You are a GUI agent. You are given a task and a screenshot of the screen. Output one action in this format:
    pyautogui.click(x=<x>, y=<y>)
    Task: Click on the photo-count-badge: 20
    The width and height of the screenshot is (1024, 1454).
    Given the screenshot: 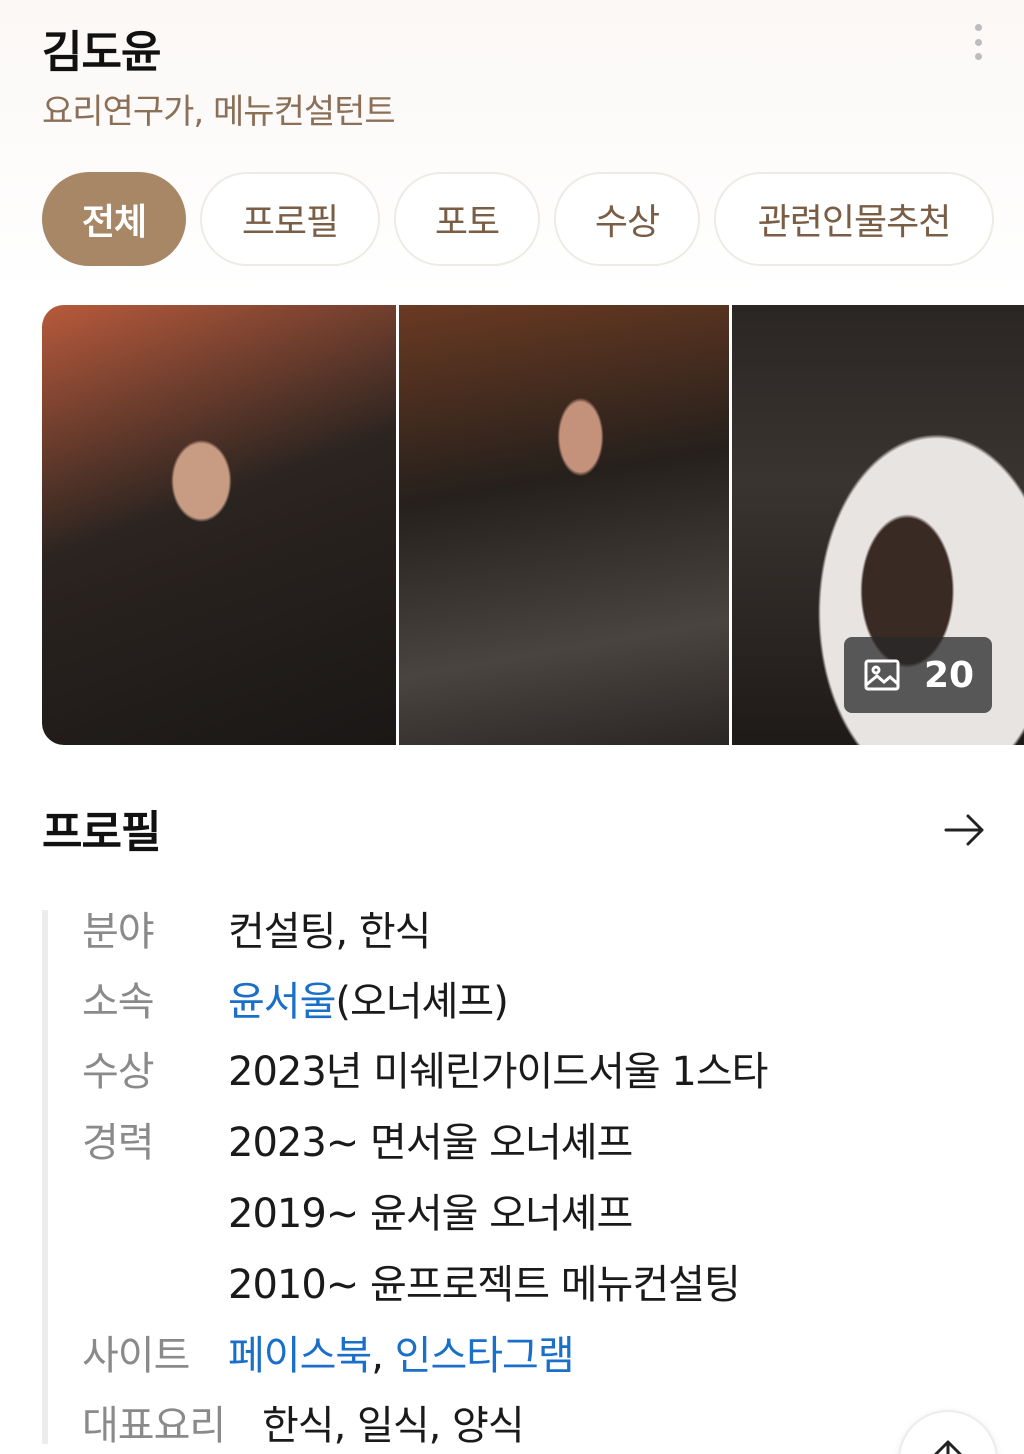 What is the action you would take?
    pyautogui.click(x=918, y=675)
    